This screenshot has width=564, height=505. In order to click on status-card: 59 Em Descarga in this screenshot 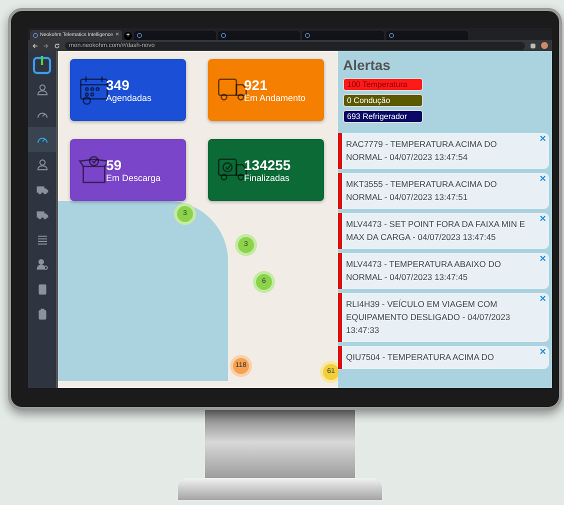, I will do `click(128, 170)`.